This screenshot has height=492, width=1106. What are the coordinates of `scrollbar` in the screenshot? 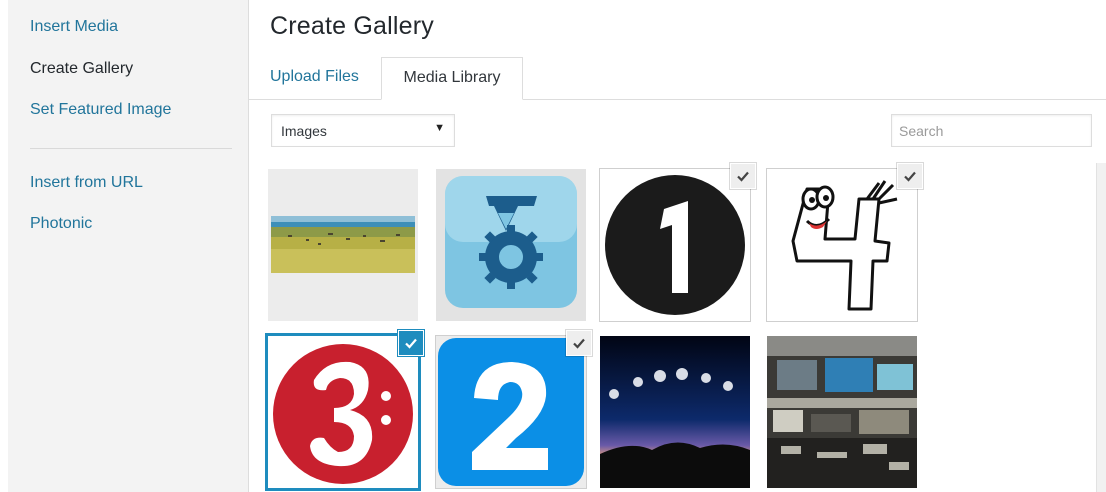 It's located at (1101, 327).